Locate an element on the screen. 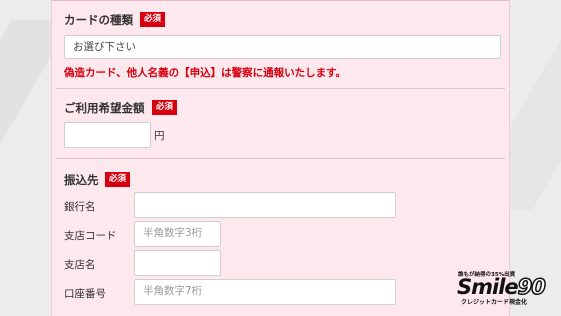  account-number-input: 半角数字7桁 is located at coordinates (265, 292).